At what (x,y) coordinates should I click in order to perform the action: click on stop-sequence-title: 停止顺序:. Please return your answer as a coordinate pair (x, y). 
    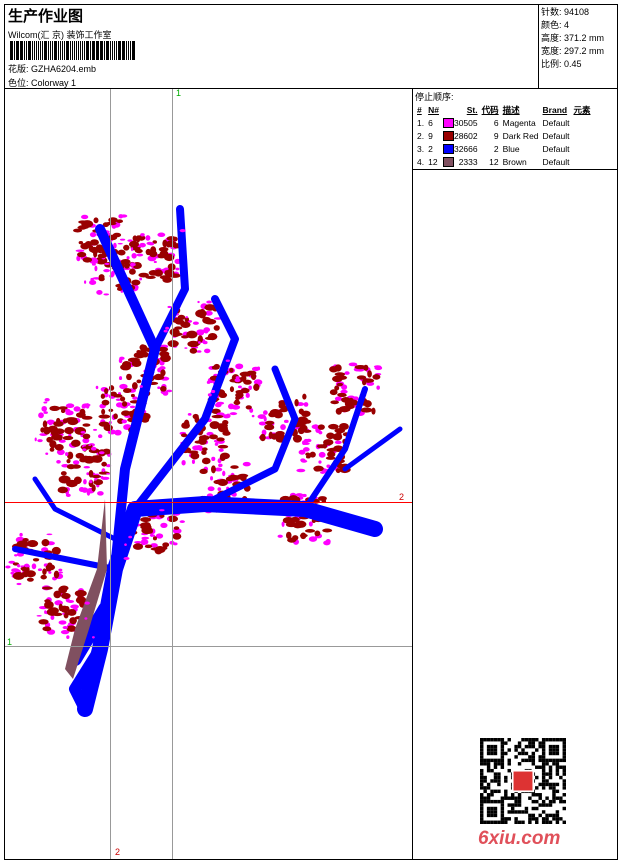
    Looking at the image, I should click on (434, 97).